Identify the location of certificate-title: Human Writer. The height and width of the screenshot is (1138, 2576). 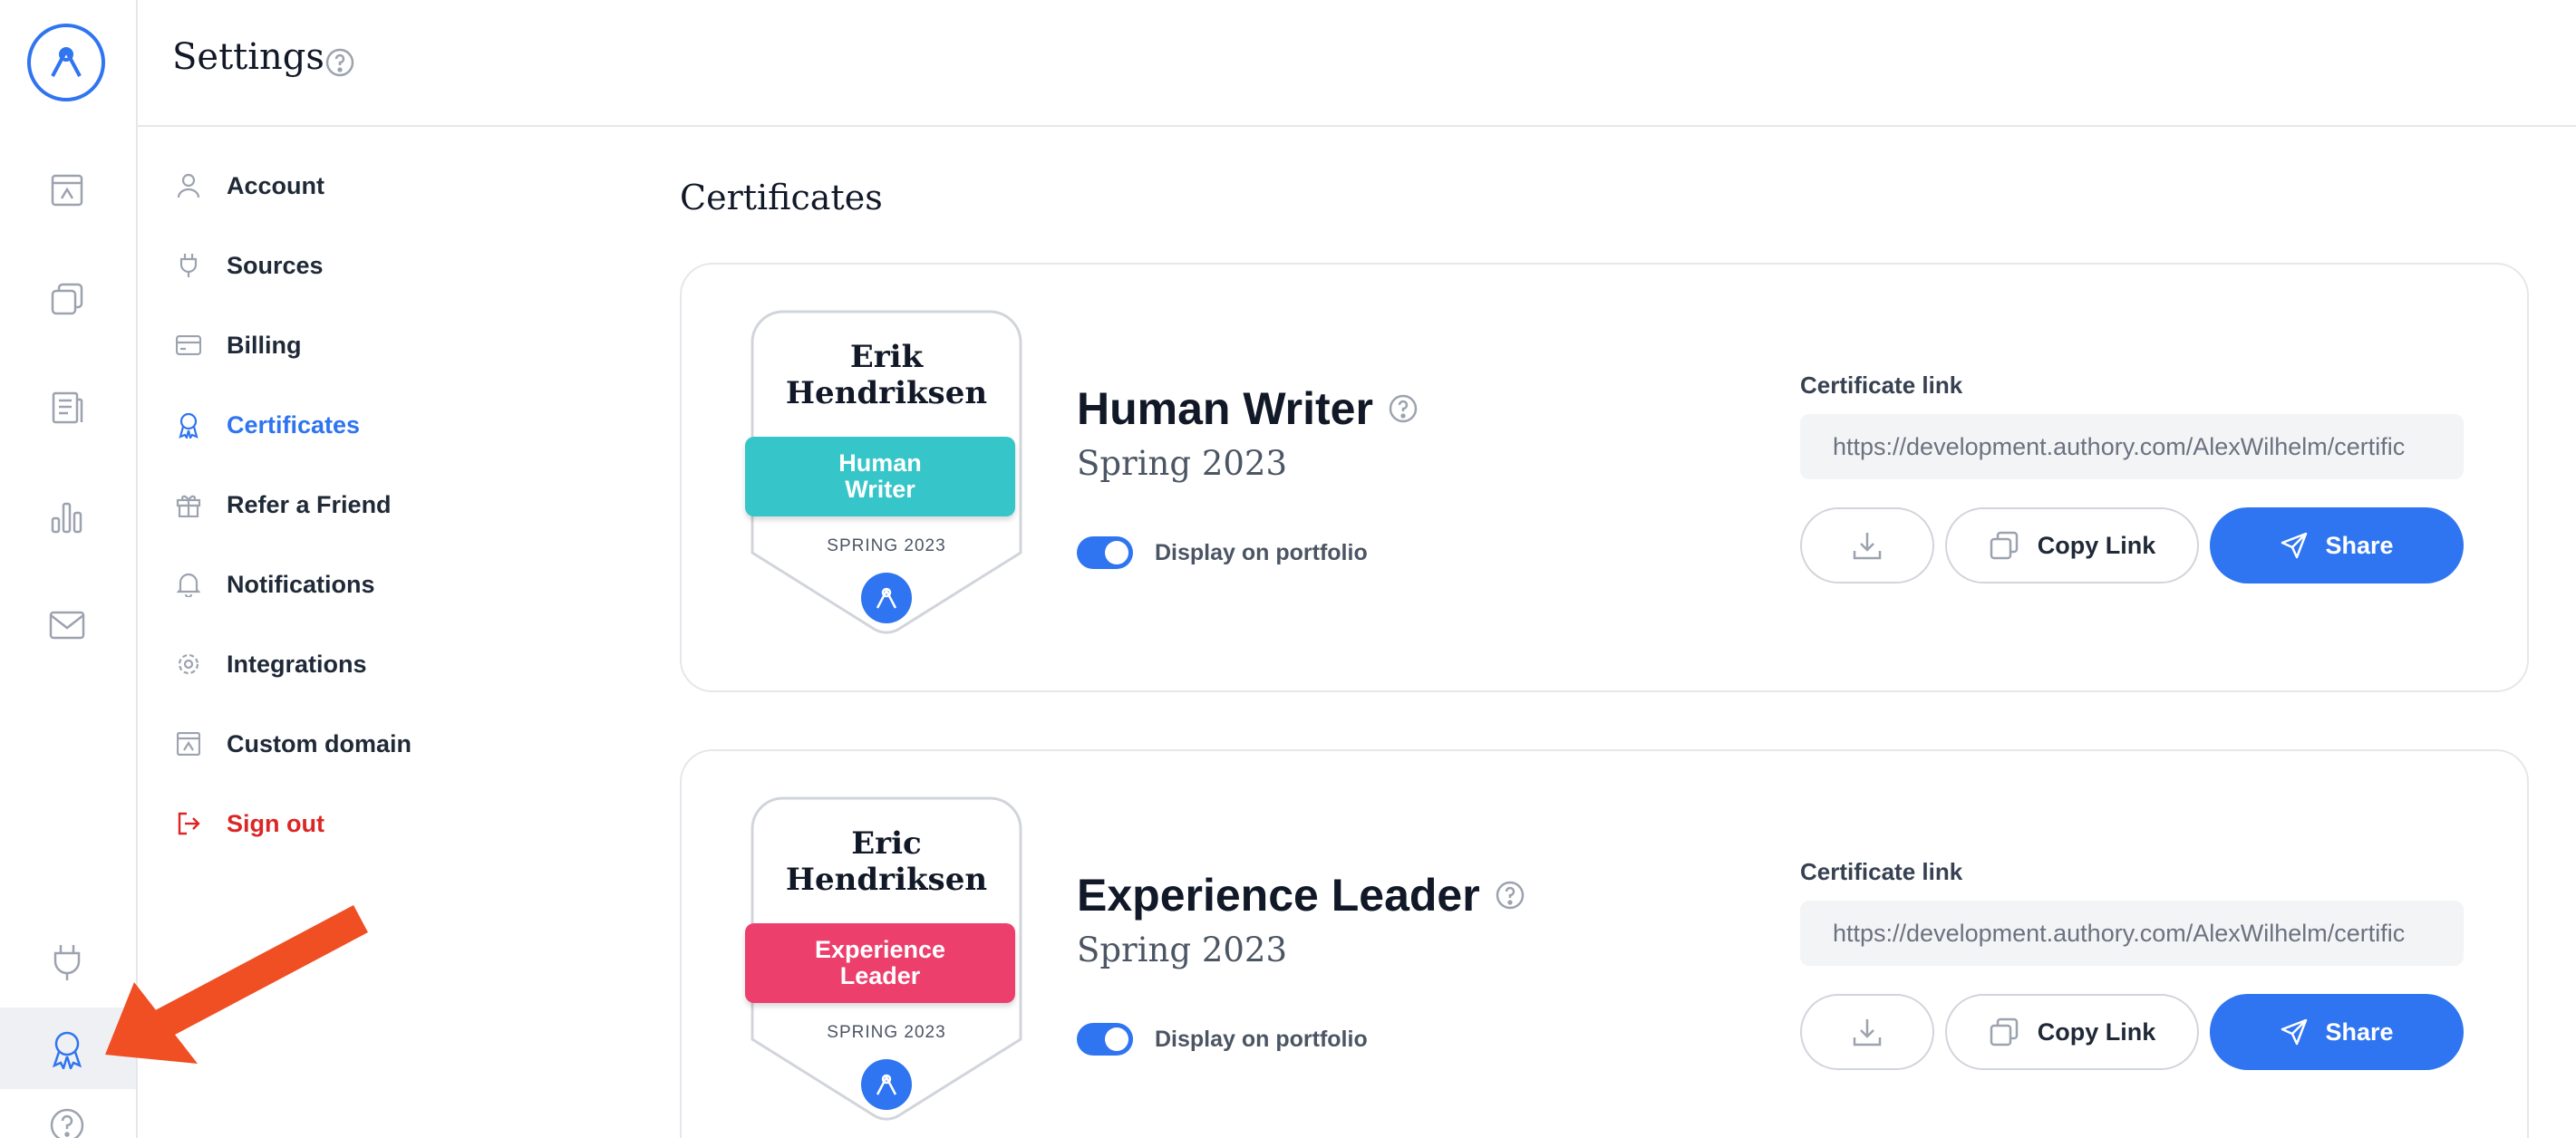
(1248, 408).